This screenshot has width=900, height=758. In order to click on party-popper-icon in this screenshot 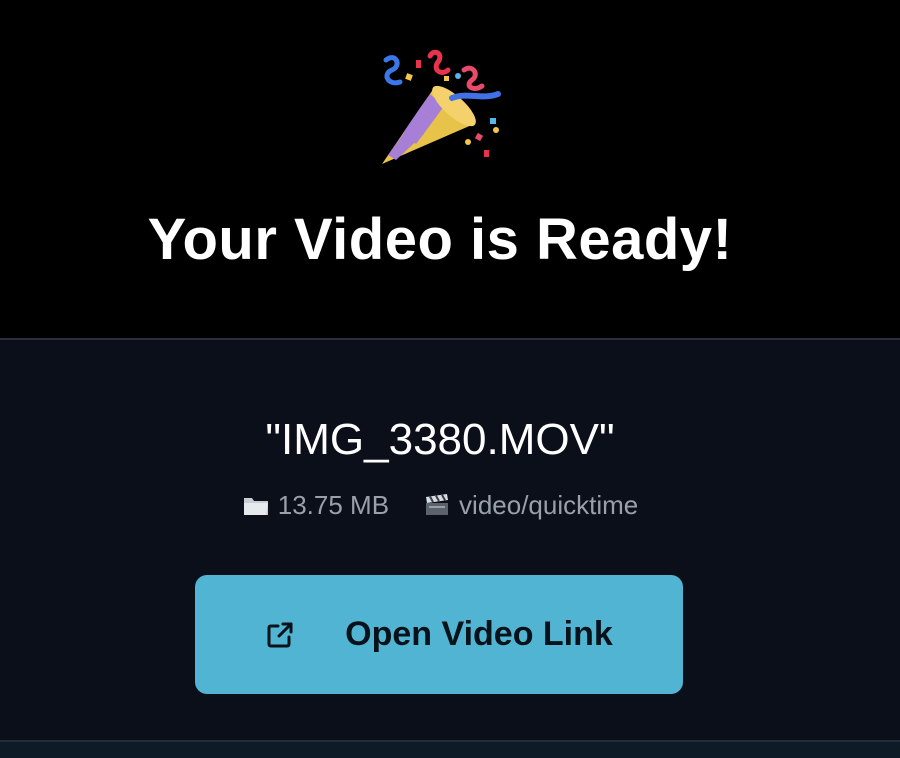, I will do `click(441, 106)`.